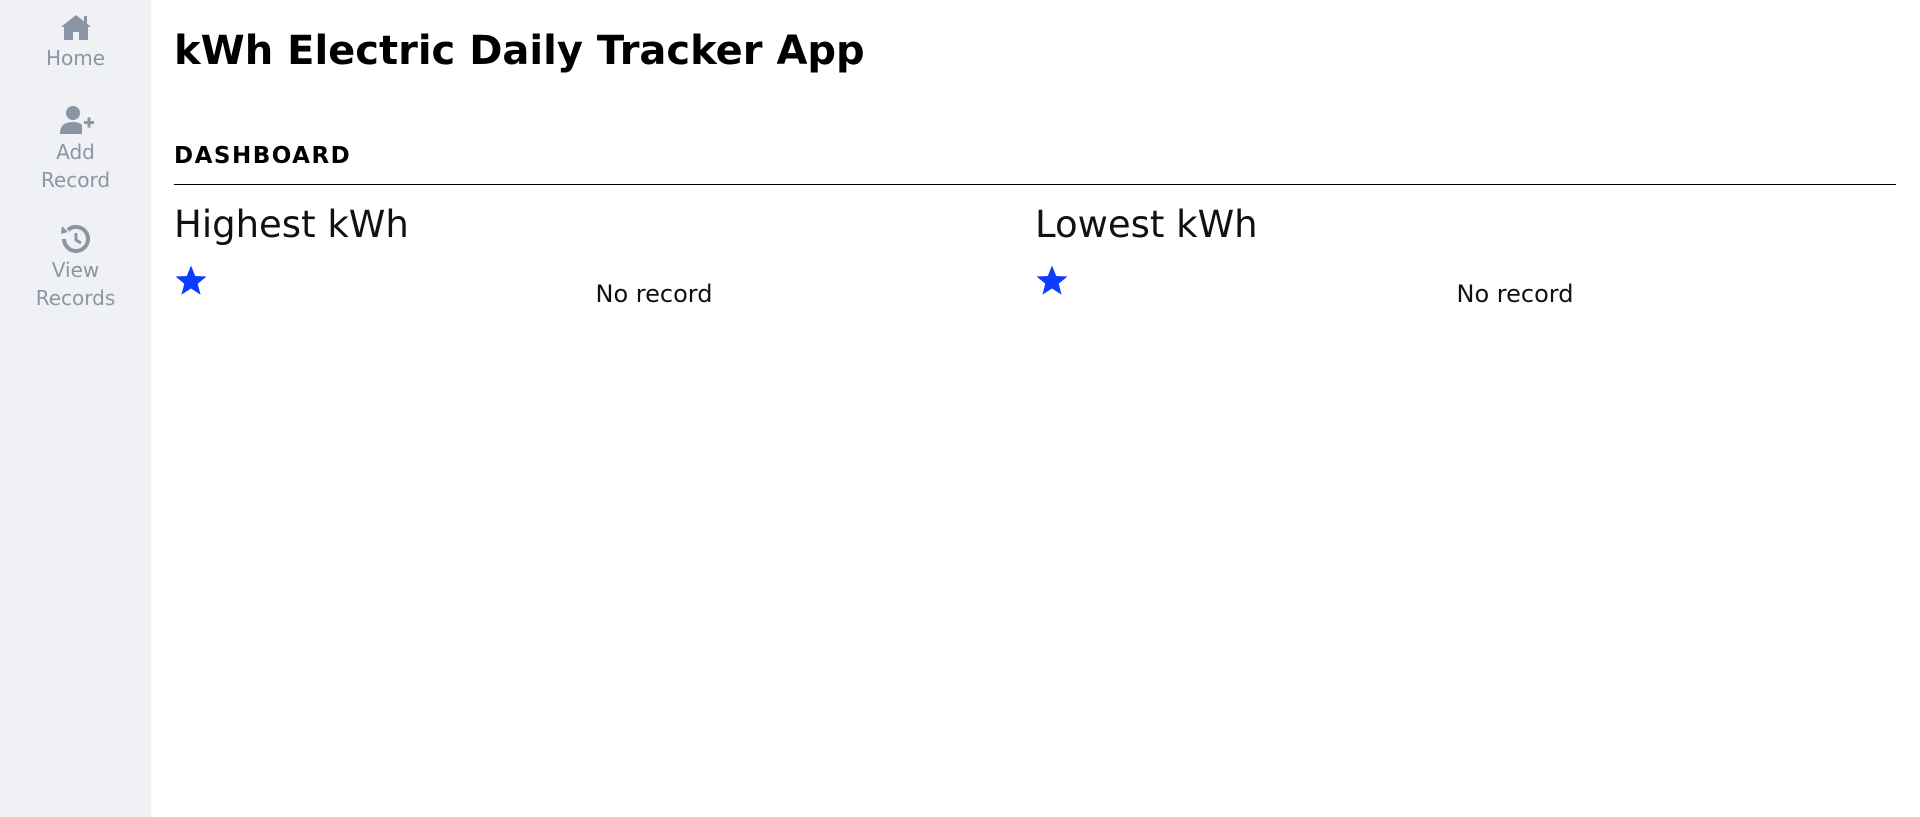 The height and width of the screenshot is (817, 1920). What do you see at coordinates (76, 120) in the screenshot?
I see `add-user-icon` at bounding box center [76, 120].